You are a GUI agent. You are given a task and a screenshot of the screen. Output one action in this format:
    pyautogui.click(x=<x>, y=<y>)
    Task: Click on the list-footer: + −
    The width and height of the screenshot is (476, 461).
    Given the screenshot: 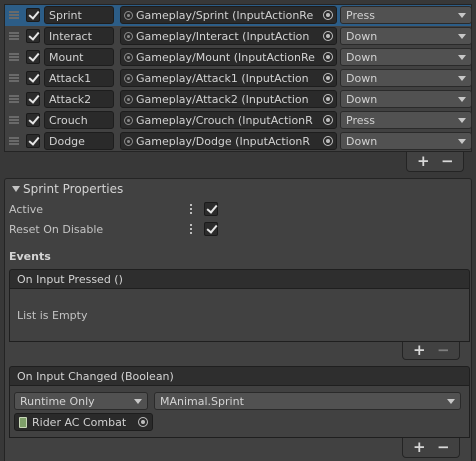 What is the action you would take?
    pyautogui.click(x=435, y=162)
    